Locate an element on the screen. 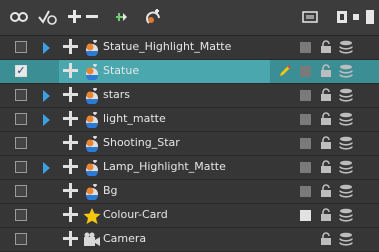 The height and width of the screenshot is (252, 379). delete-layer-icon is located at coordinates (92, 17).